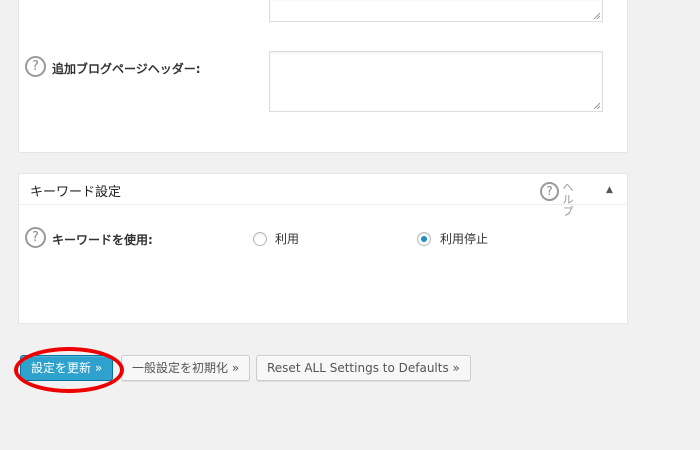 This screenshot has width=700, height=450. What do you see at coordinates (102, 240) in the screenshot?
I see `keywords-label: キーワードを使用:` at bounding box center [102, 240].